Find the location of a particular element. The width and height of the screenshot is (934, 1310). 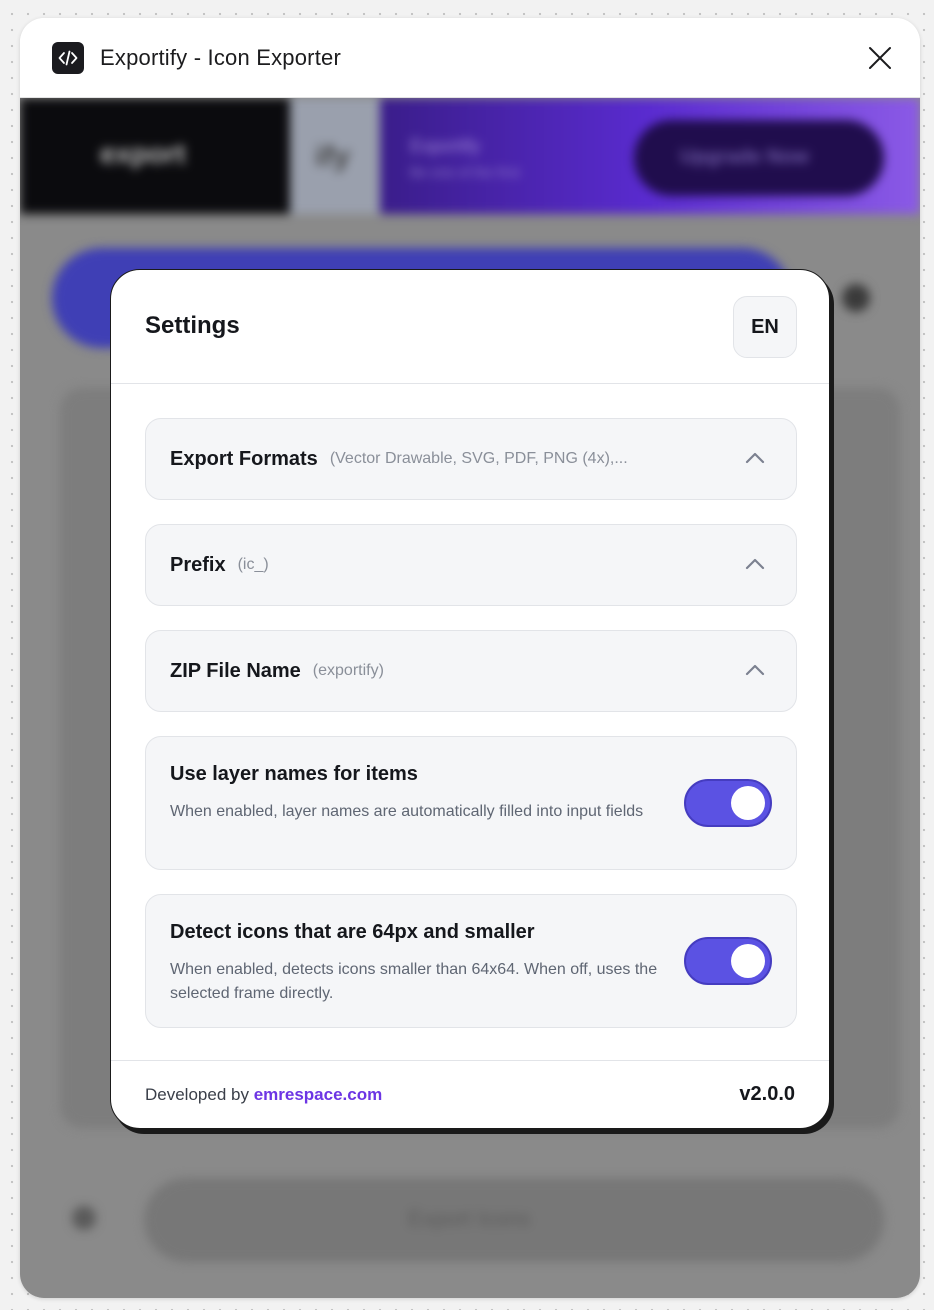

accordion-hint: (exportify) is located at coordinates (348, 670).